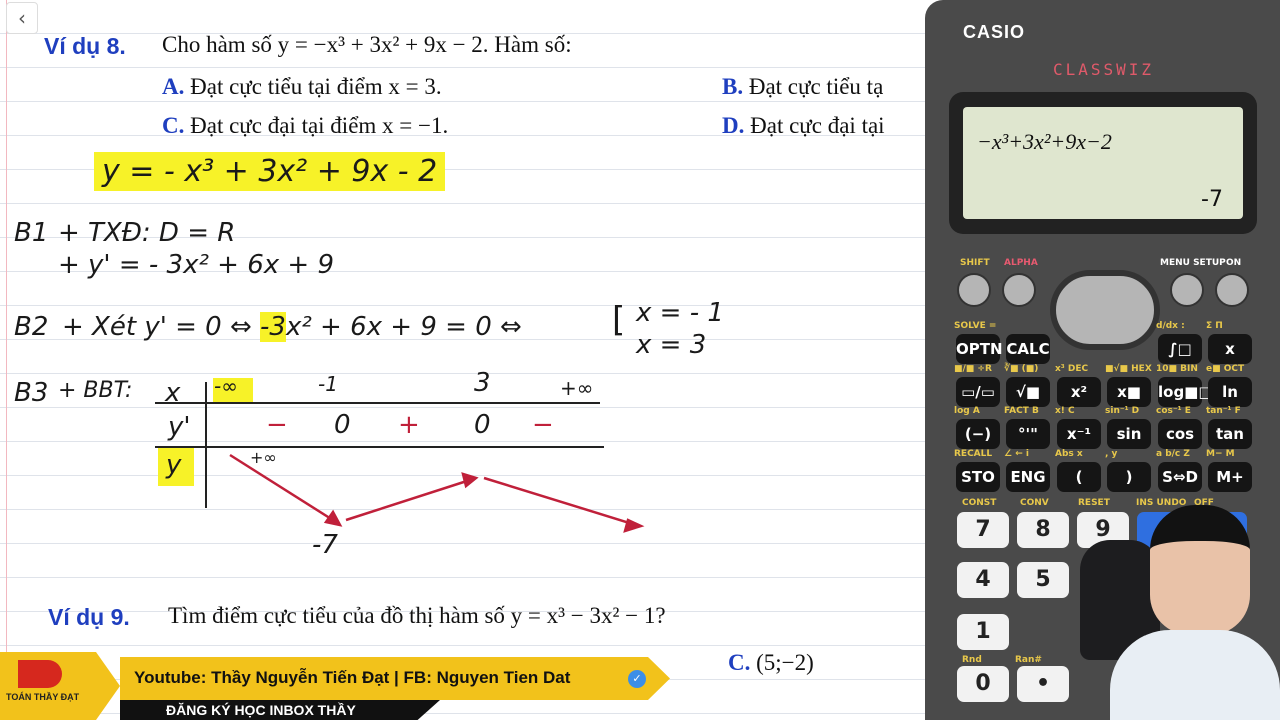 The height and width of the screenshot is (720, 1280). Describe the element at coordinates (1028, 349) in the screenshot. I see `calc-key: CALC` at that location.